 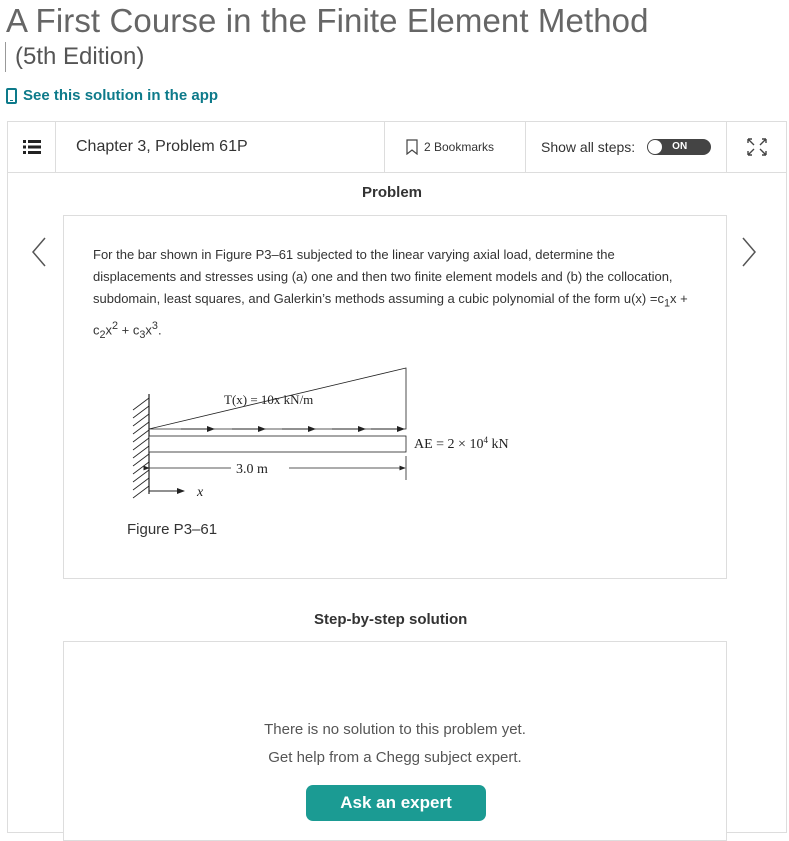 I want to click on list-icon, so click(x=31, y=147).